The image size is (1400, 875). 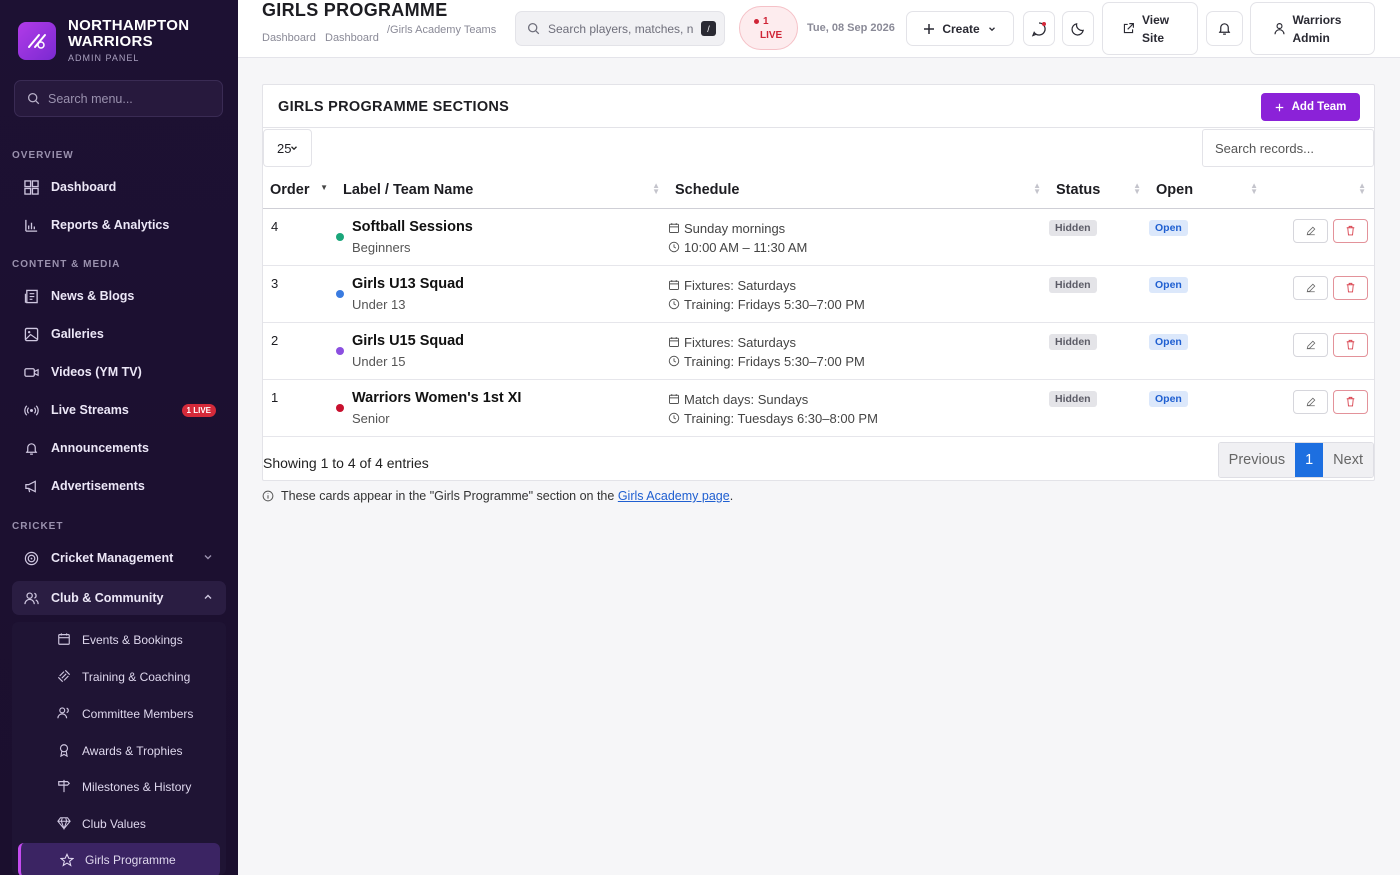 I want to click on sidebar-subitem-girls-programme: Girls Programme, so click(x=119, y=859).